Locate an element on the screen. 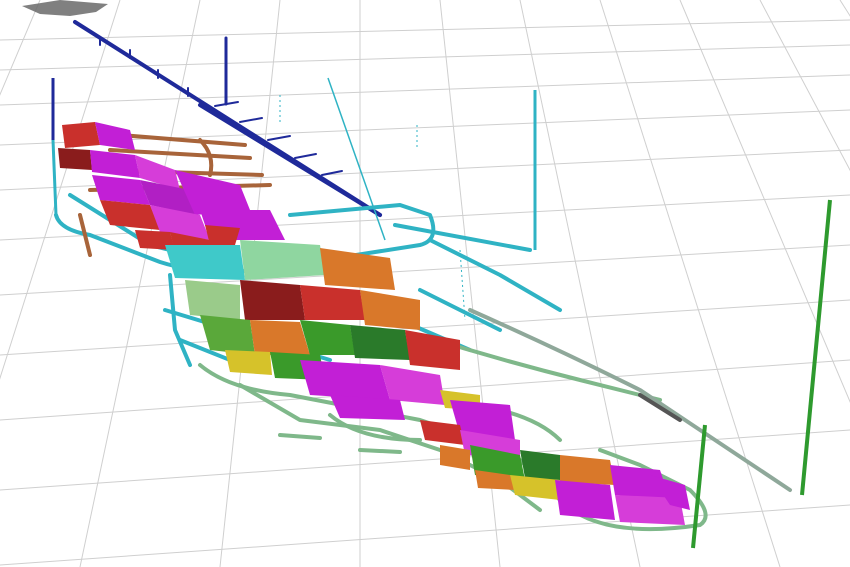 The width and height of the screenshot is (850, 567). stopes-middle is located at coordinates (312, 310).